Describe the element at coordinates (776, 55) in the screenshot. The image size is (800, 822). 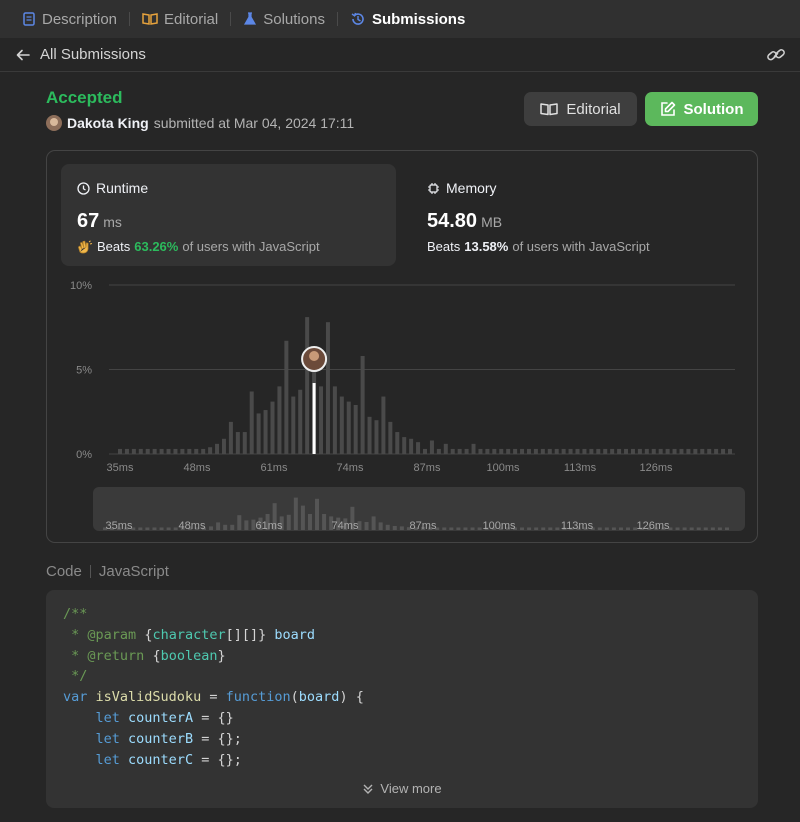
I see `share-link-icon` at that location.